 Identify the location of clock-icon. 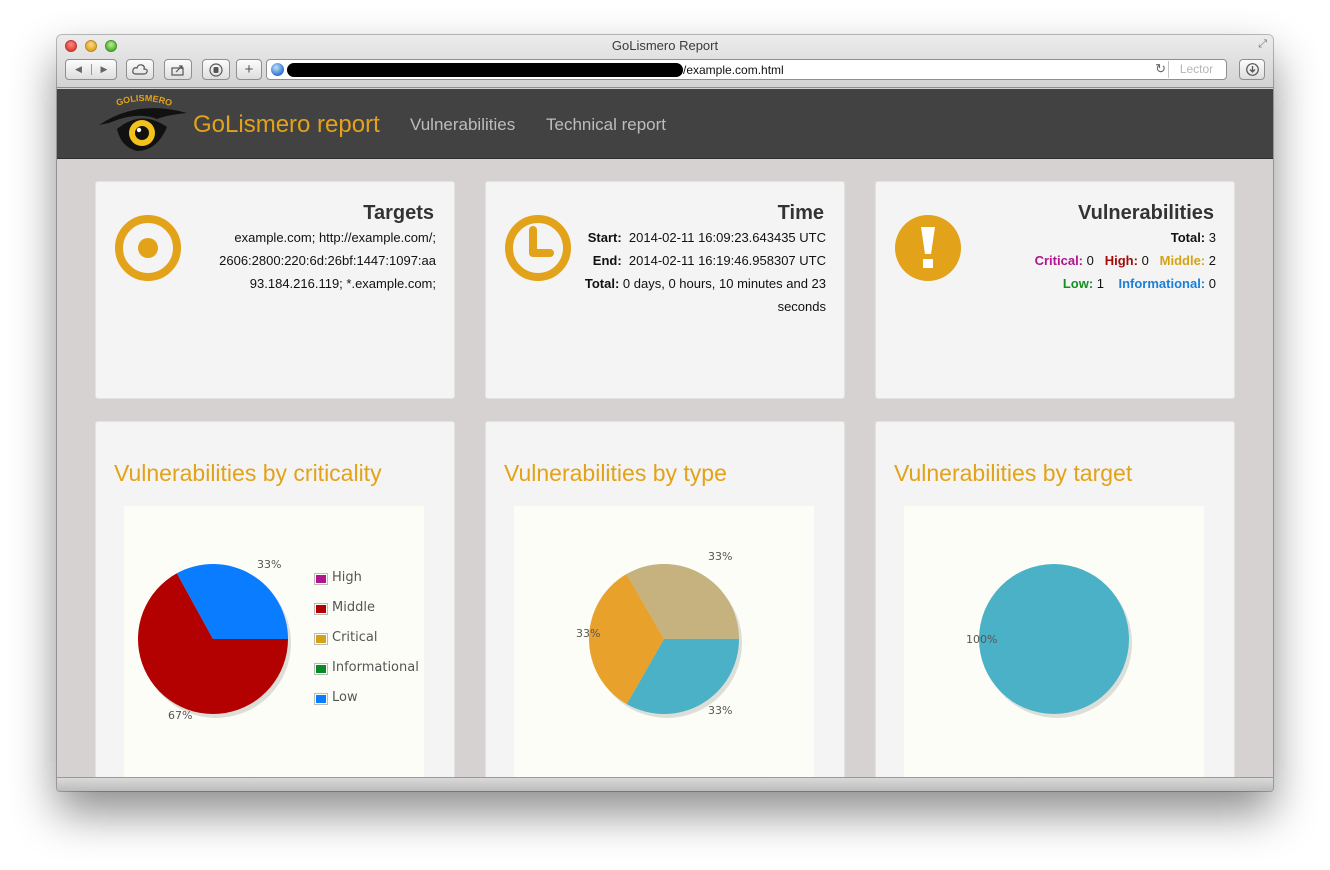
(538, 248).